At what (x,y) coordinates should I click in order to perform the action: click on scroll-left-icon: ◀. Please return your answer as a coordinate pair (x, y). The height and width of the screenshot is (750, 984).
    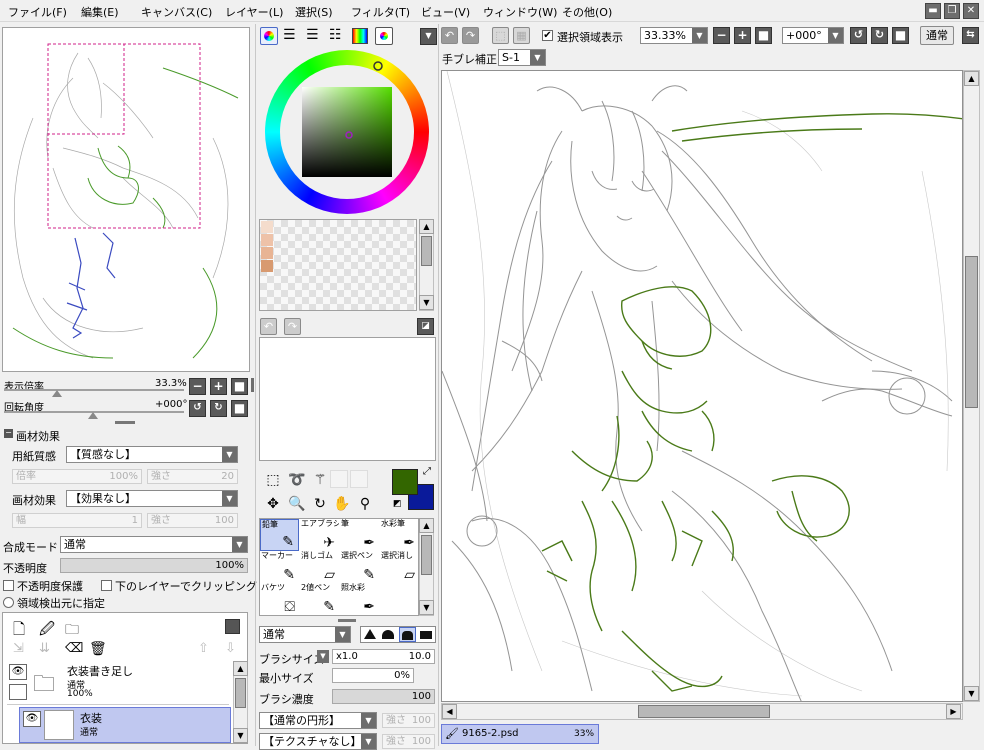
    Looking at the image, I should click on (449, 711).